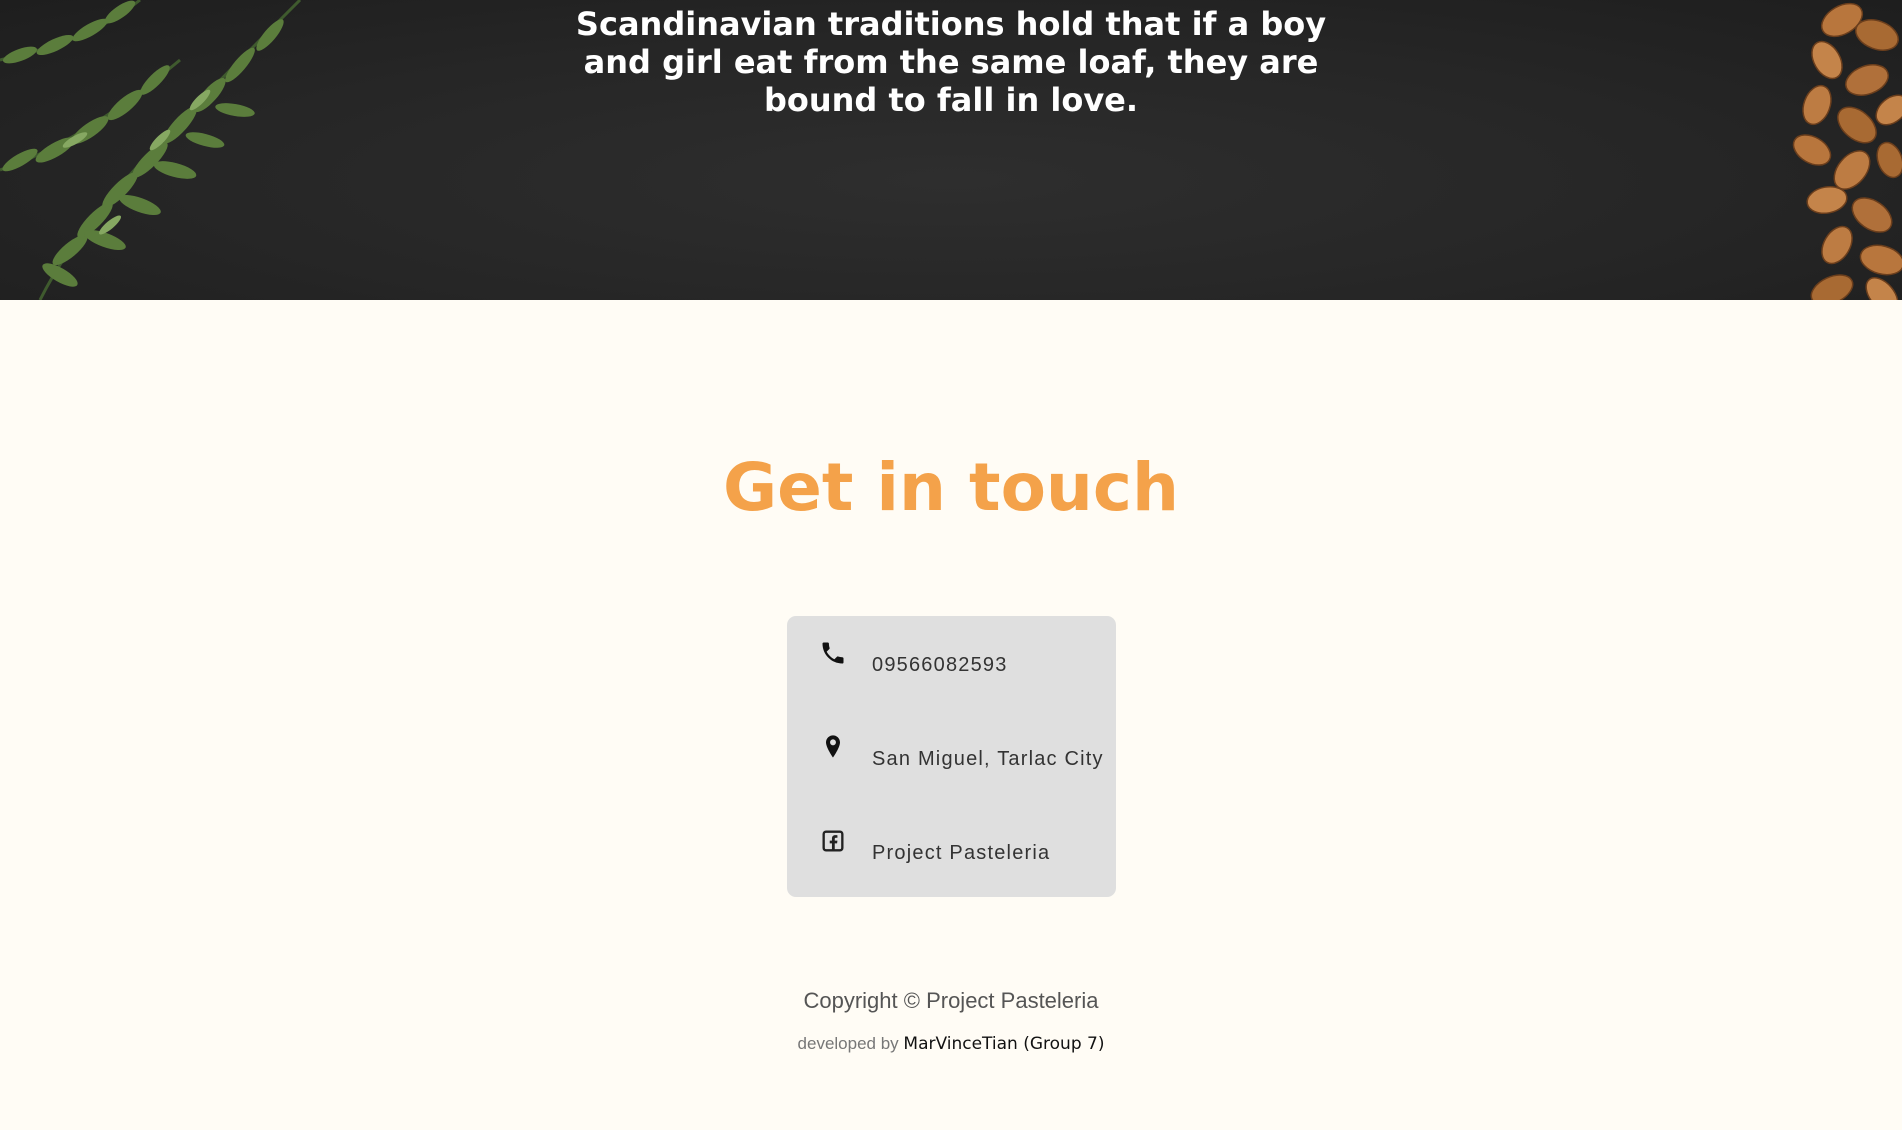 This screenshot has width=1902, height=1130. Describe the element at coordinates (151, 150) in the screenshot. I see `fern-leaves-decoration` at that location.